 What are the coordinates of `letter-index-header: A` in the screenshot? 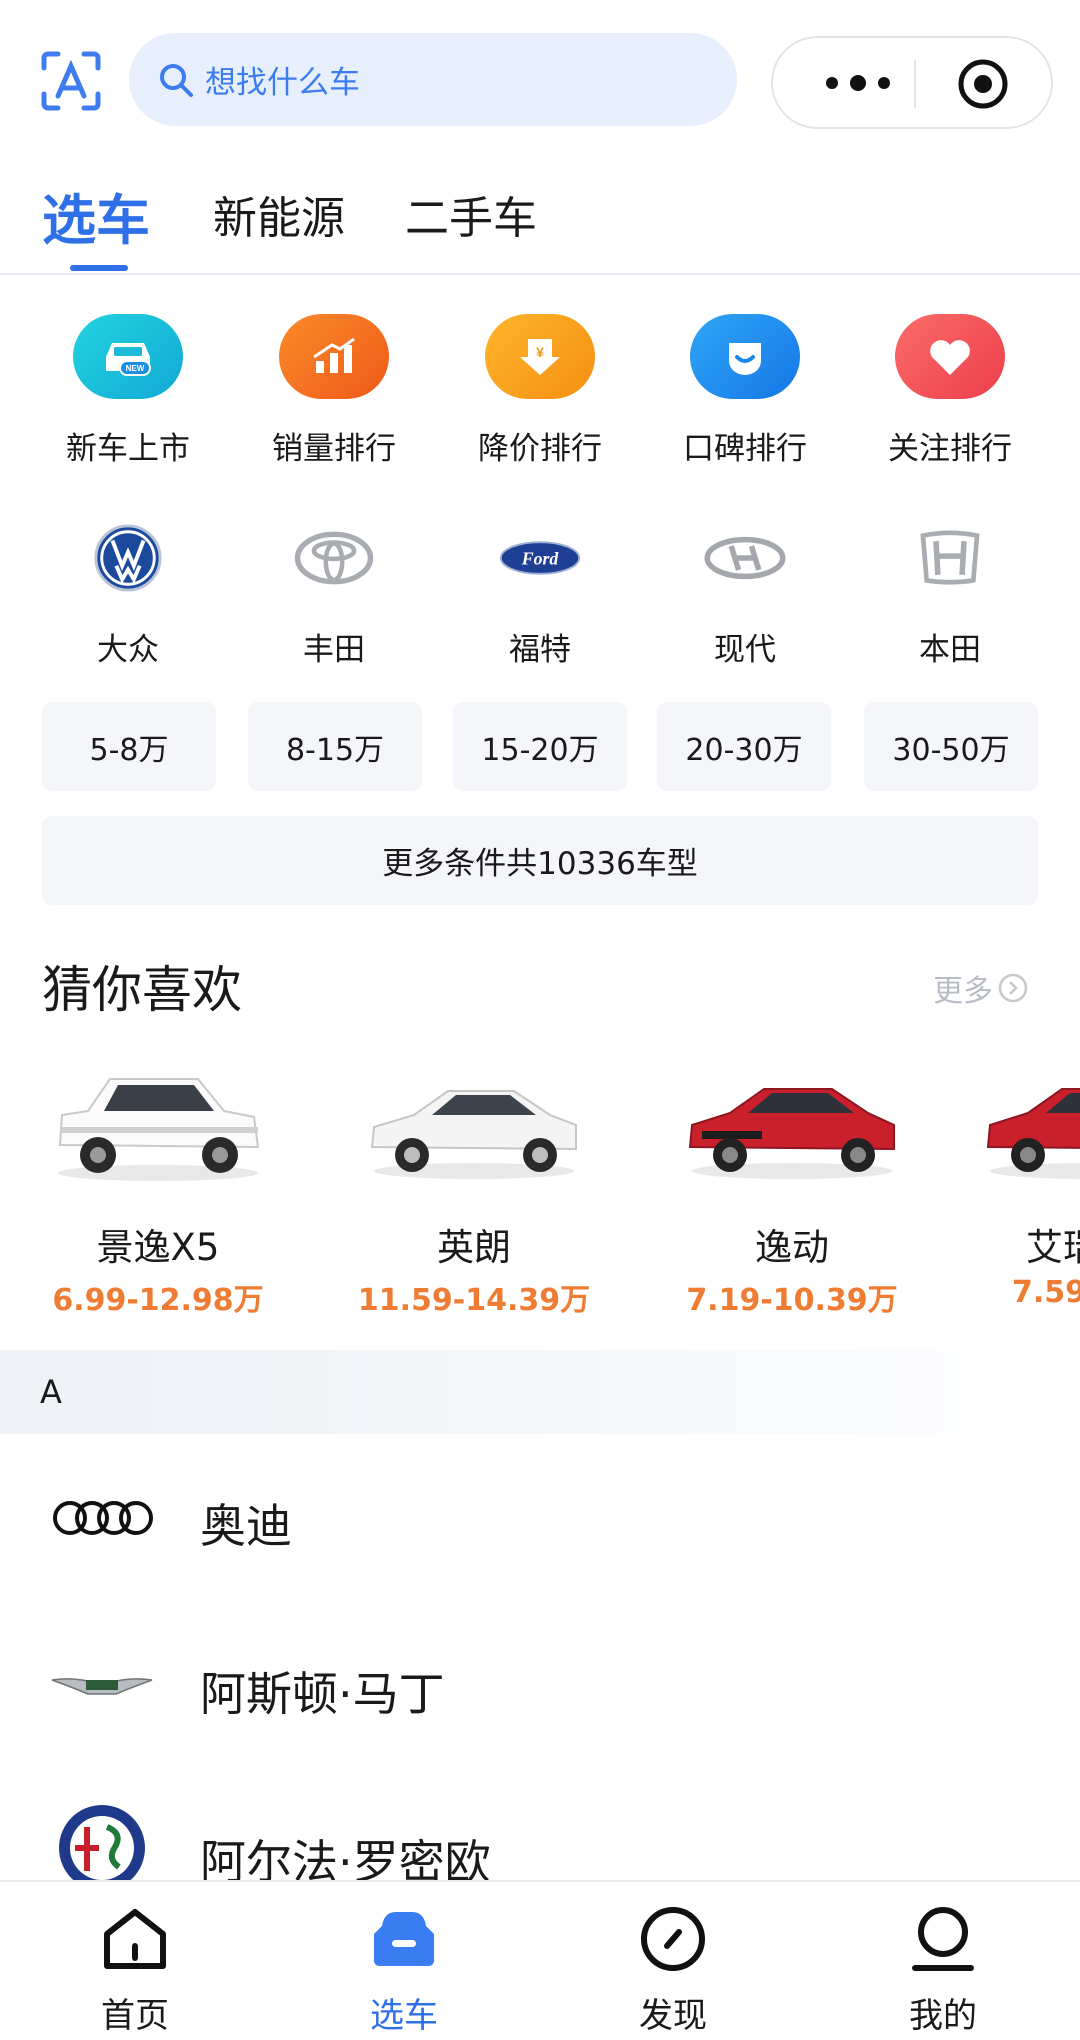 It's located at (540, 1392).